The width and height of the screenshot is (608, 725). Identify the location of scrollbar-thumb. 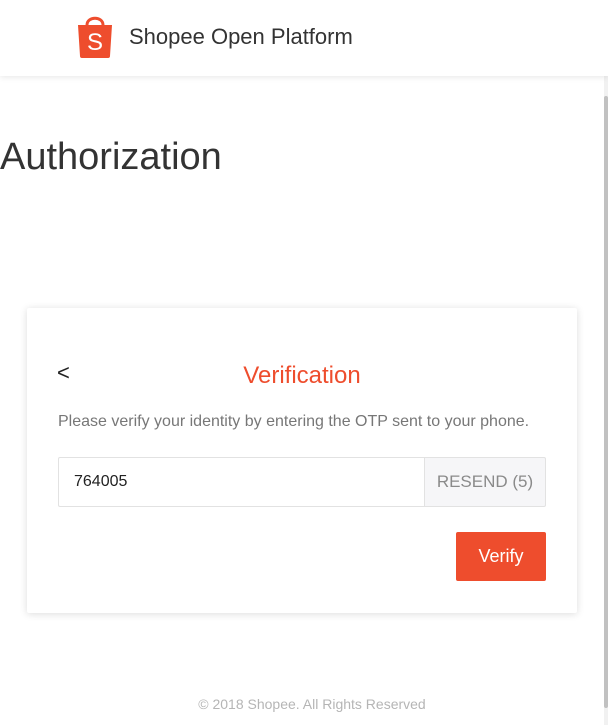
(606, 402).